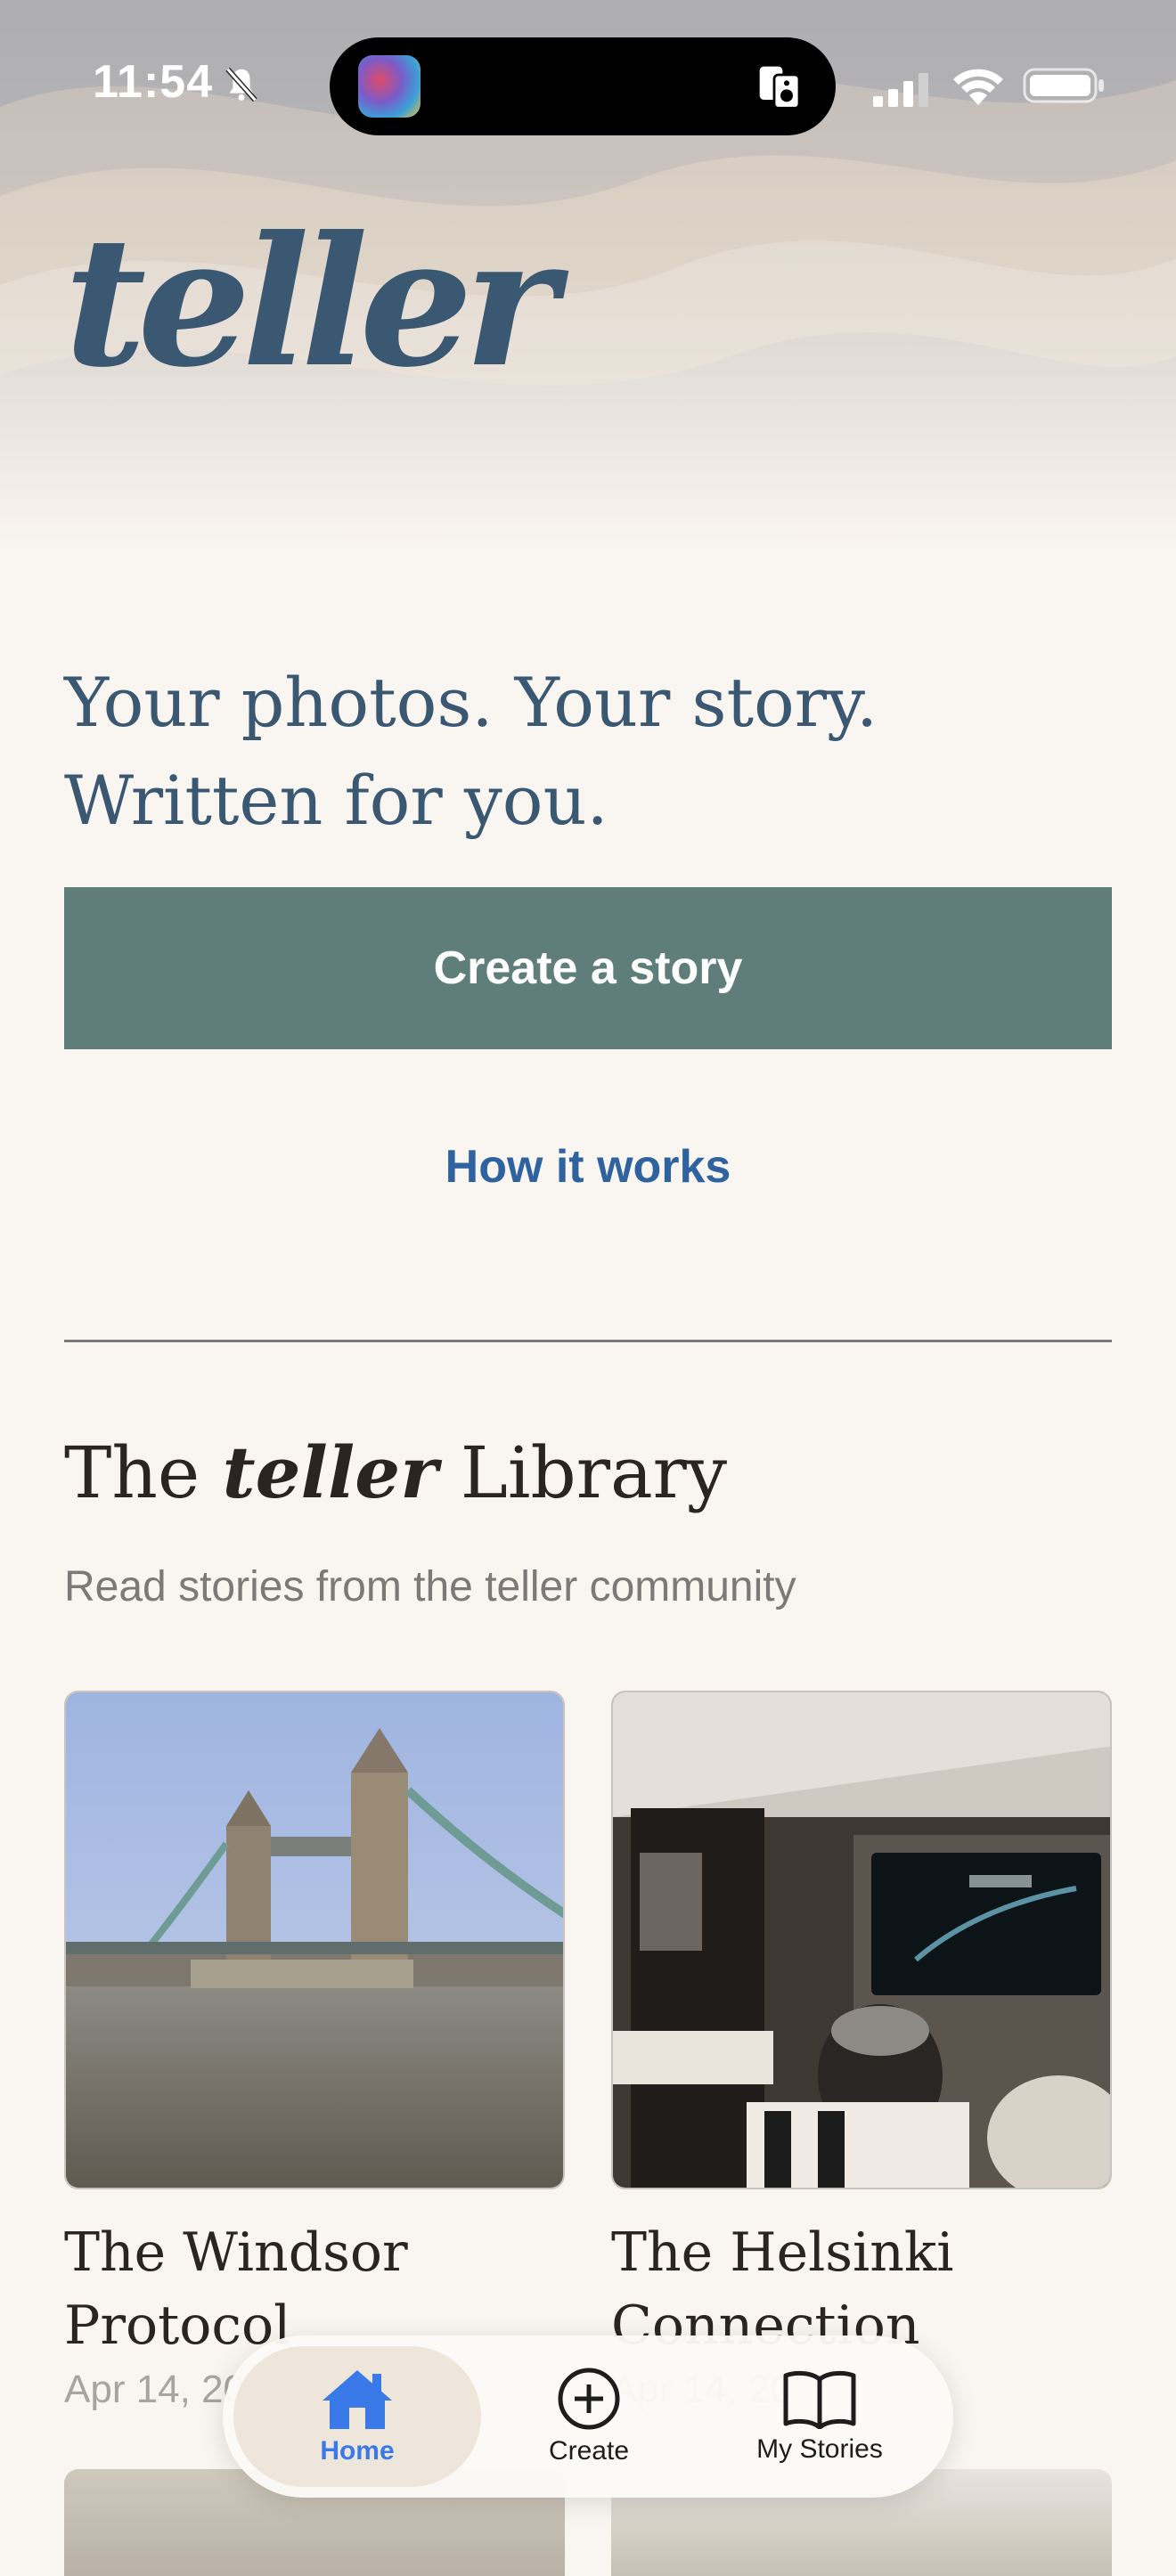 The width and height of the screenshot is (1176, 2576). Describe the element at coordinates (357, 2451) in the screenshot. I see `tab-home-label: Home` at that location.